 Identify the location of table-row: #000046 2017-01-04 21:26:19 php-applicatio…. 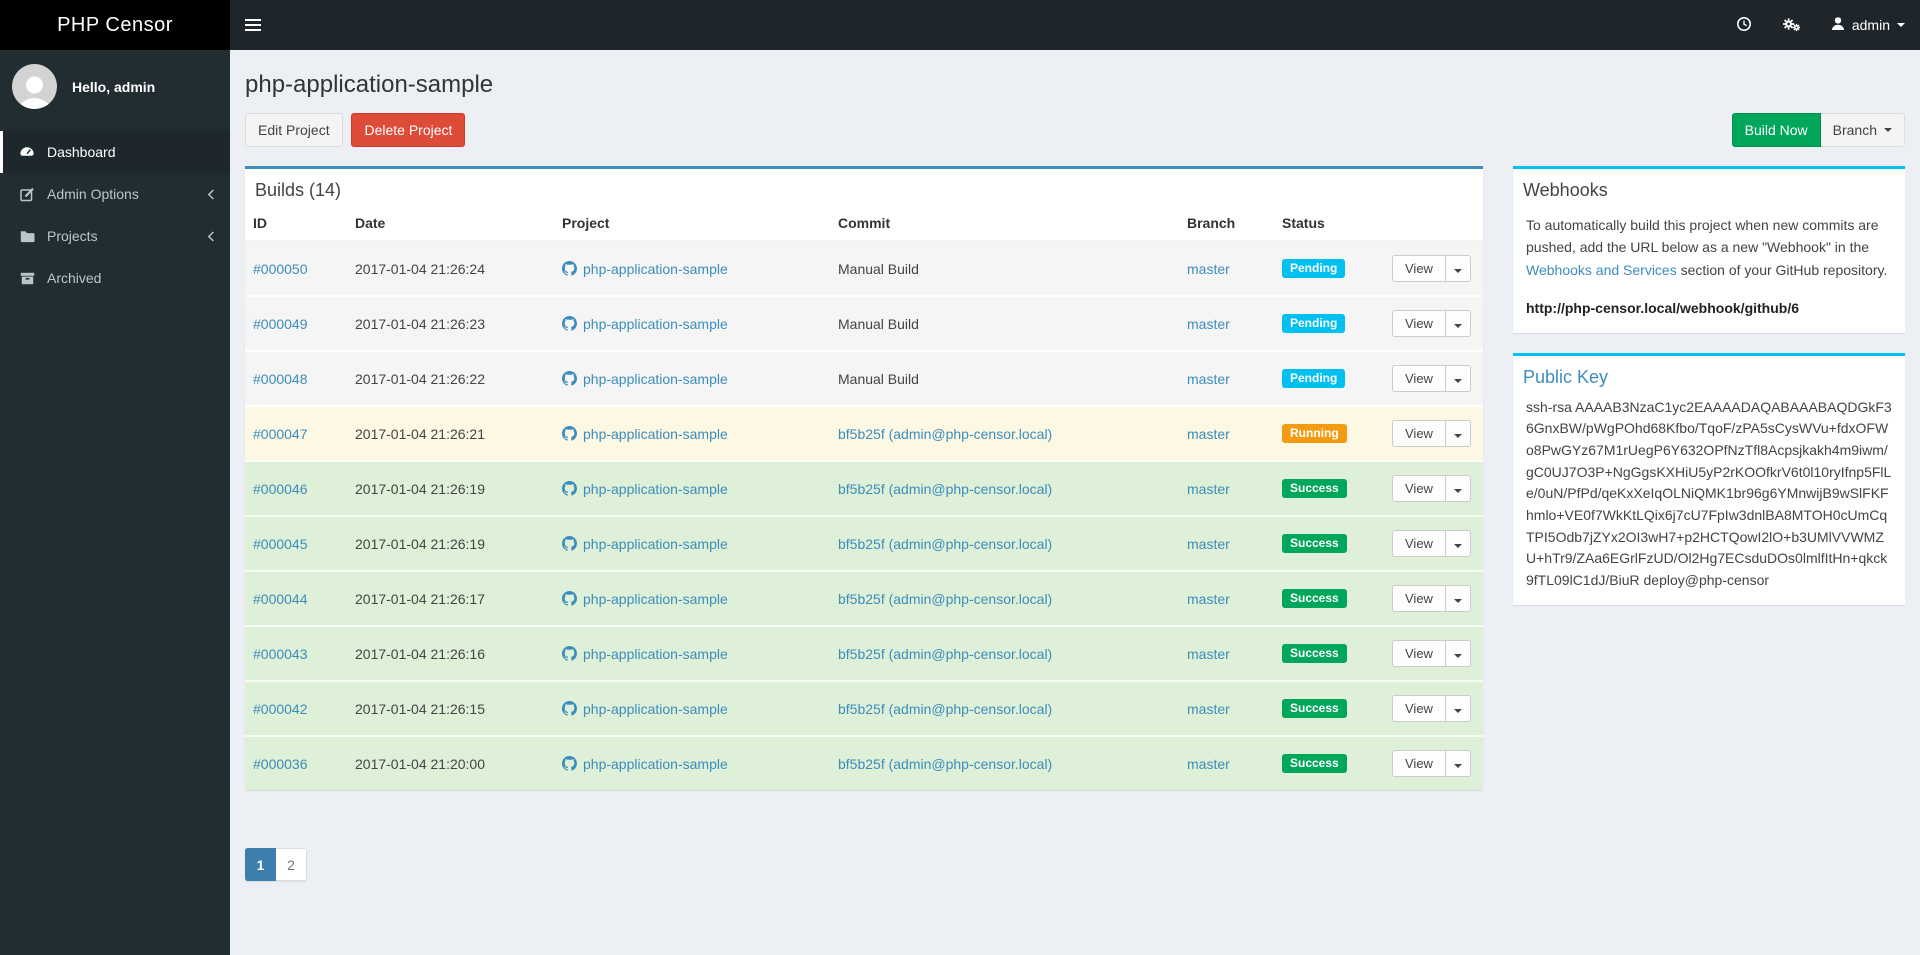
(864, 488).